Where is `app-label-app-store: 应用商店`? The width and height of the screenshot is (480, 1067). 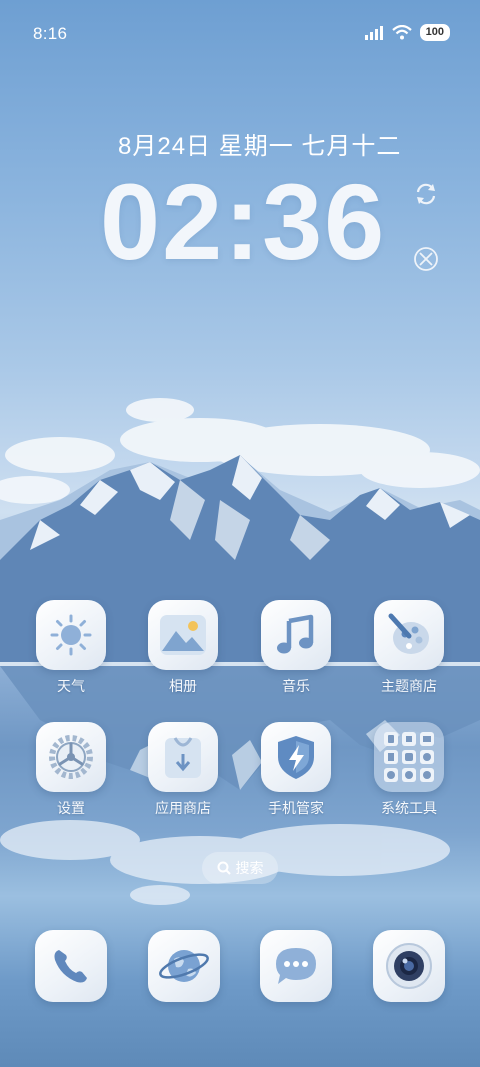 app-label-app-store: 应用商店 is located at coordinates (183, 808).